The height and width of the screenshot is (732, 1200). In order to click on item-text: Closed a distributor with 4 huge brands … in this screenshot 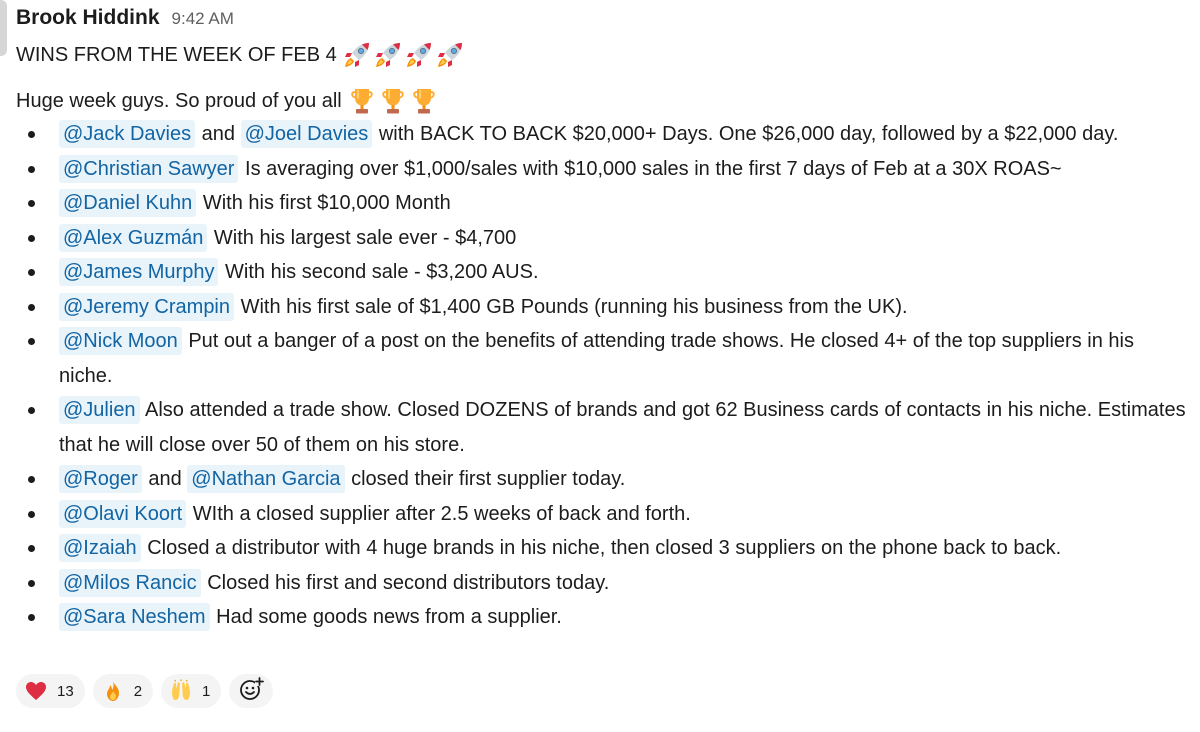, I will do `click(601, 548)`.